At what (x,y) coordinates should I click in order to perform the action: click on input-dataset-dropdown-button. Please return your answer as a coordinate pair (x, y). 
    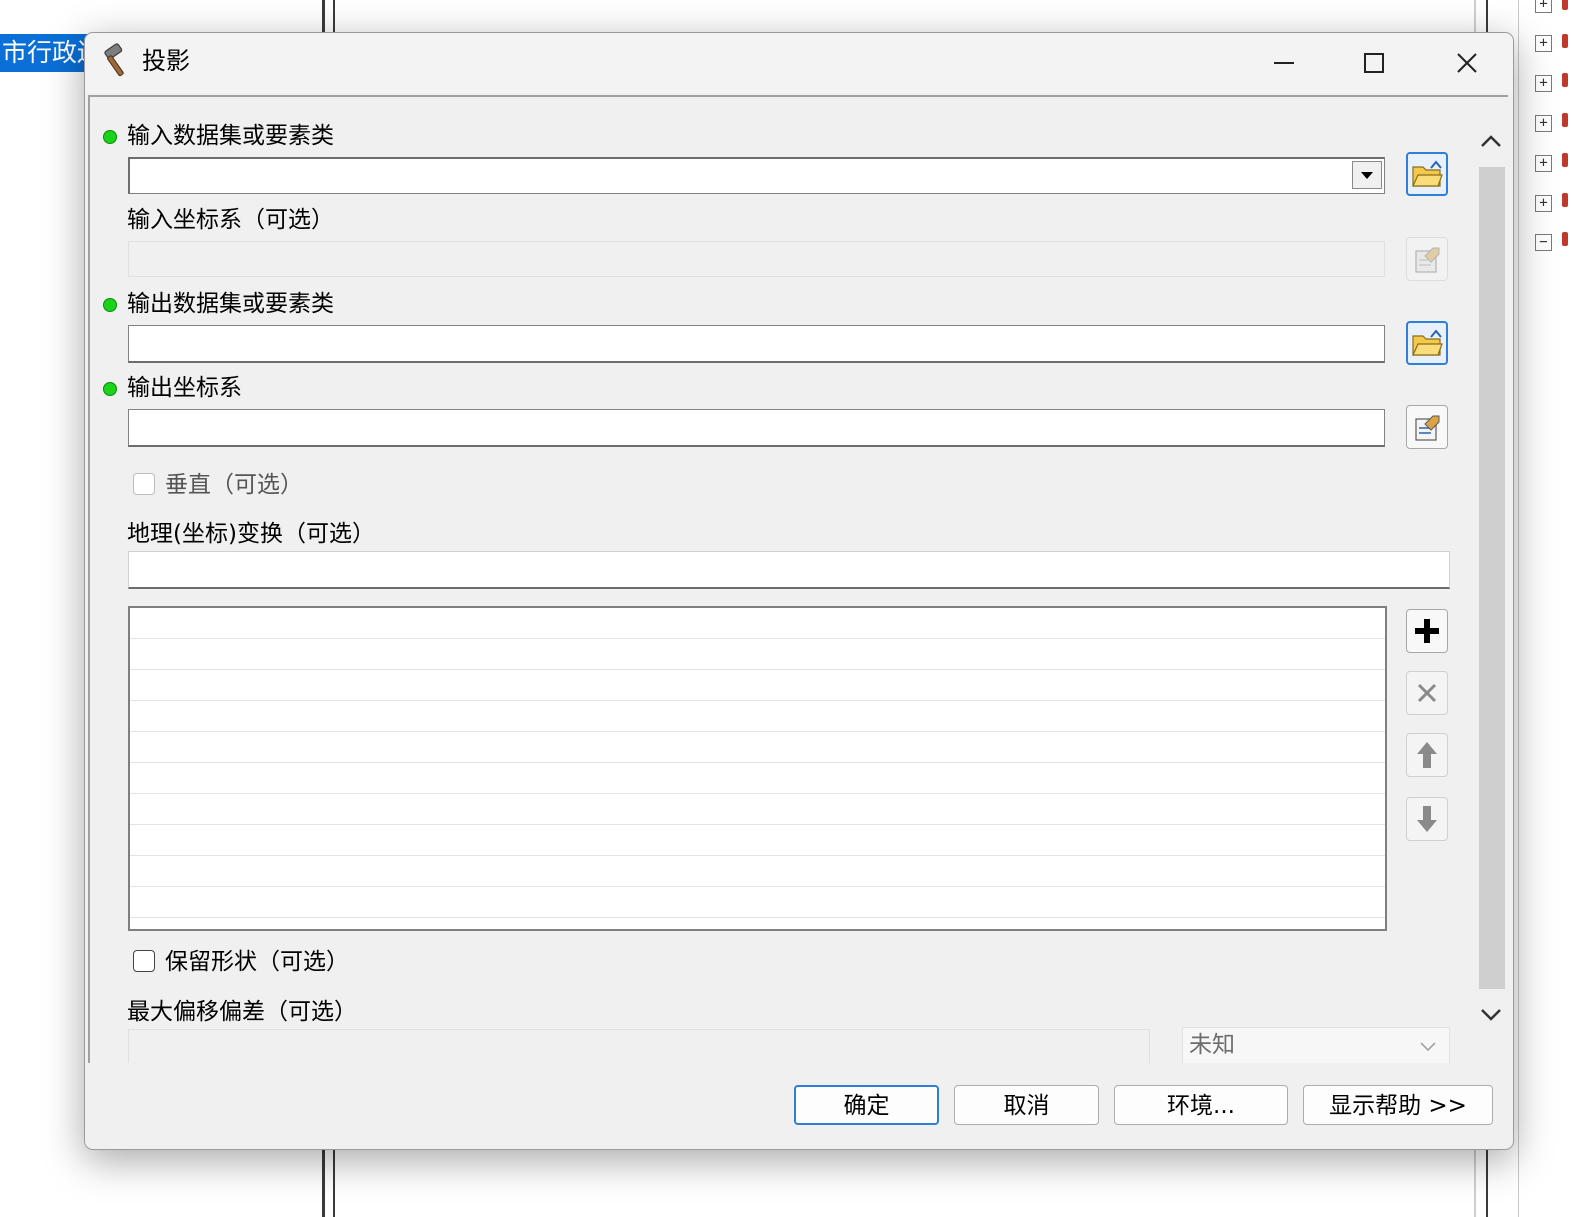
    Looking at the image, I should click on (1367, 175).